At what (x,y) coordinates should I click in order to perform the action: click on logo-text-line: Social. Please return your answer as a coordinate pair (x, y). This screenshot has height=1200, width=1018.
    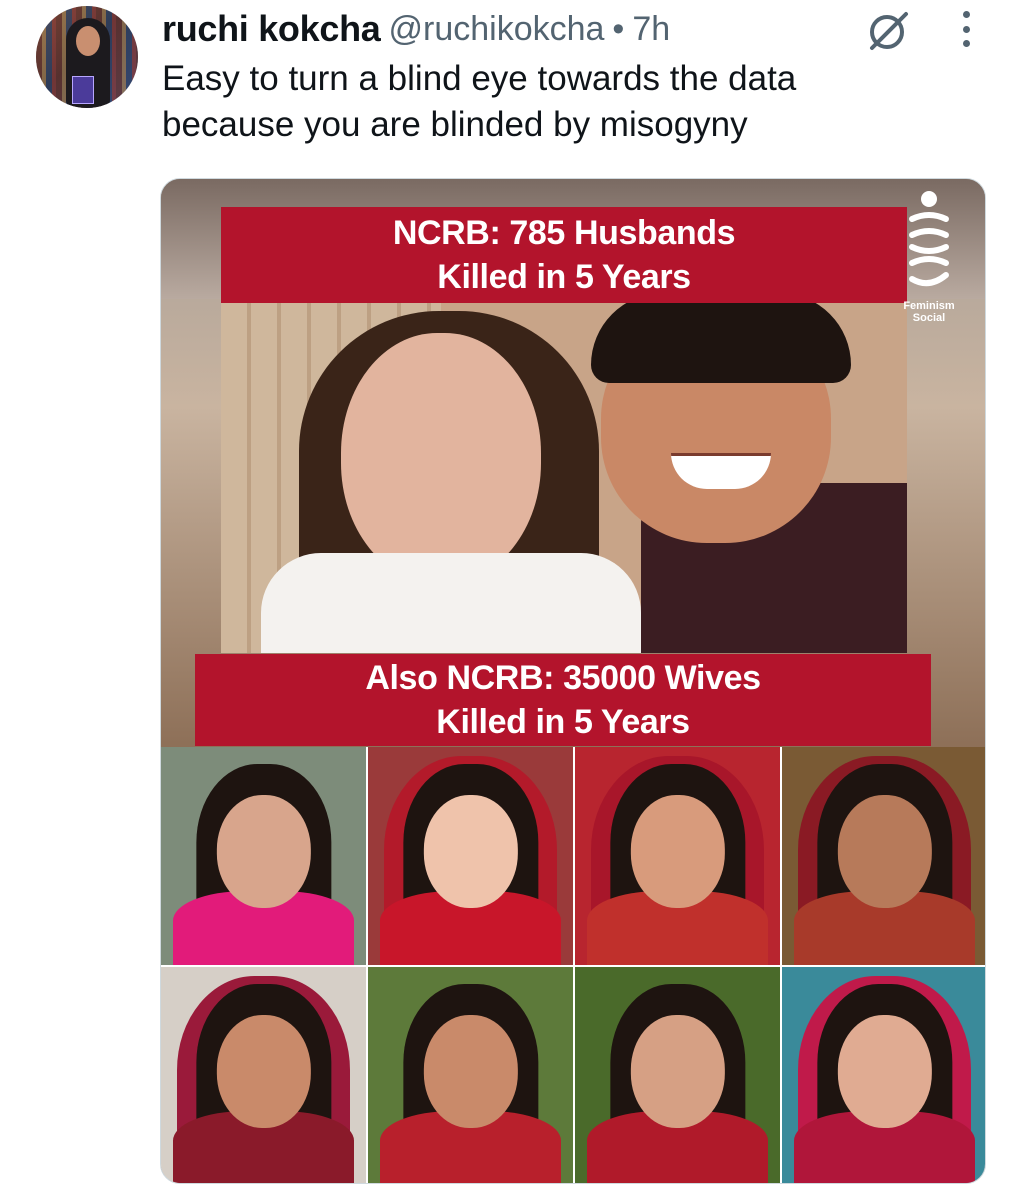
    Looking at the image, I should click on (929, 318).